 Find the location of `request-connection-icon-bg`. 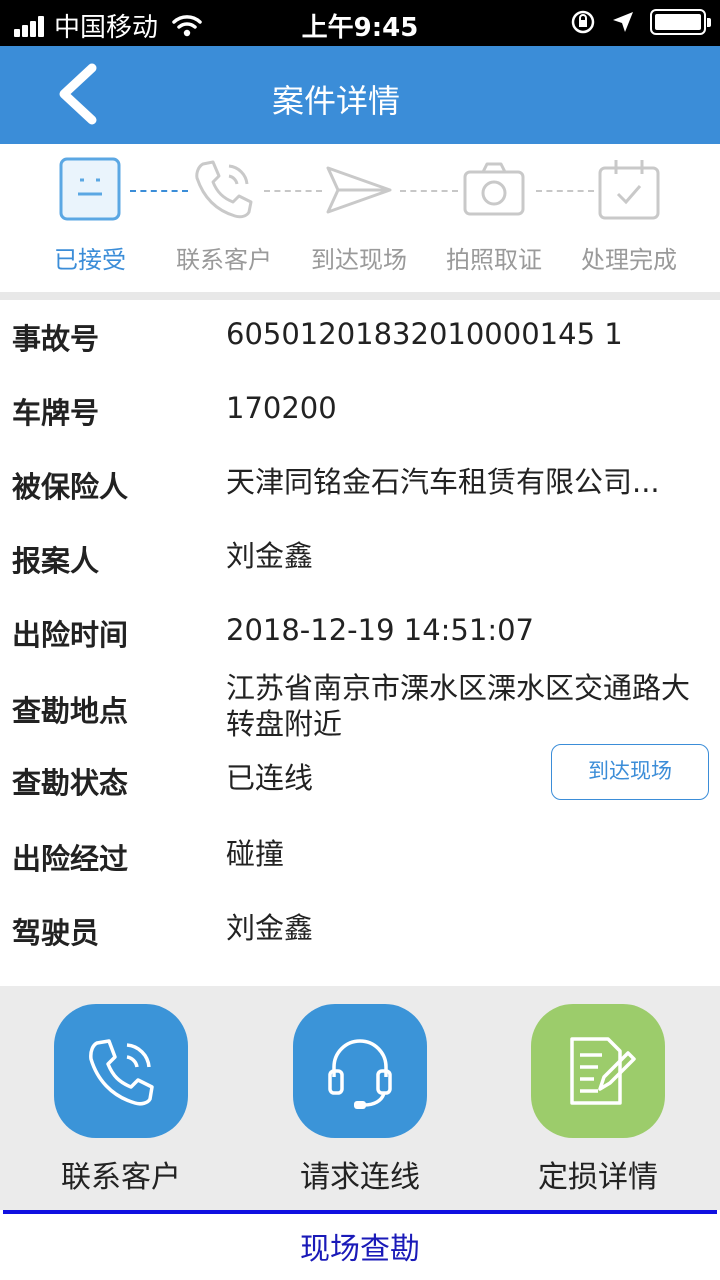

request-connection-icon-bg is located at coordinates (360, 1071).